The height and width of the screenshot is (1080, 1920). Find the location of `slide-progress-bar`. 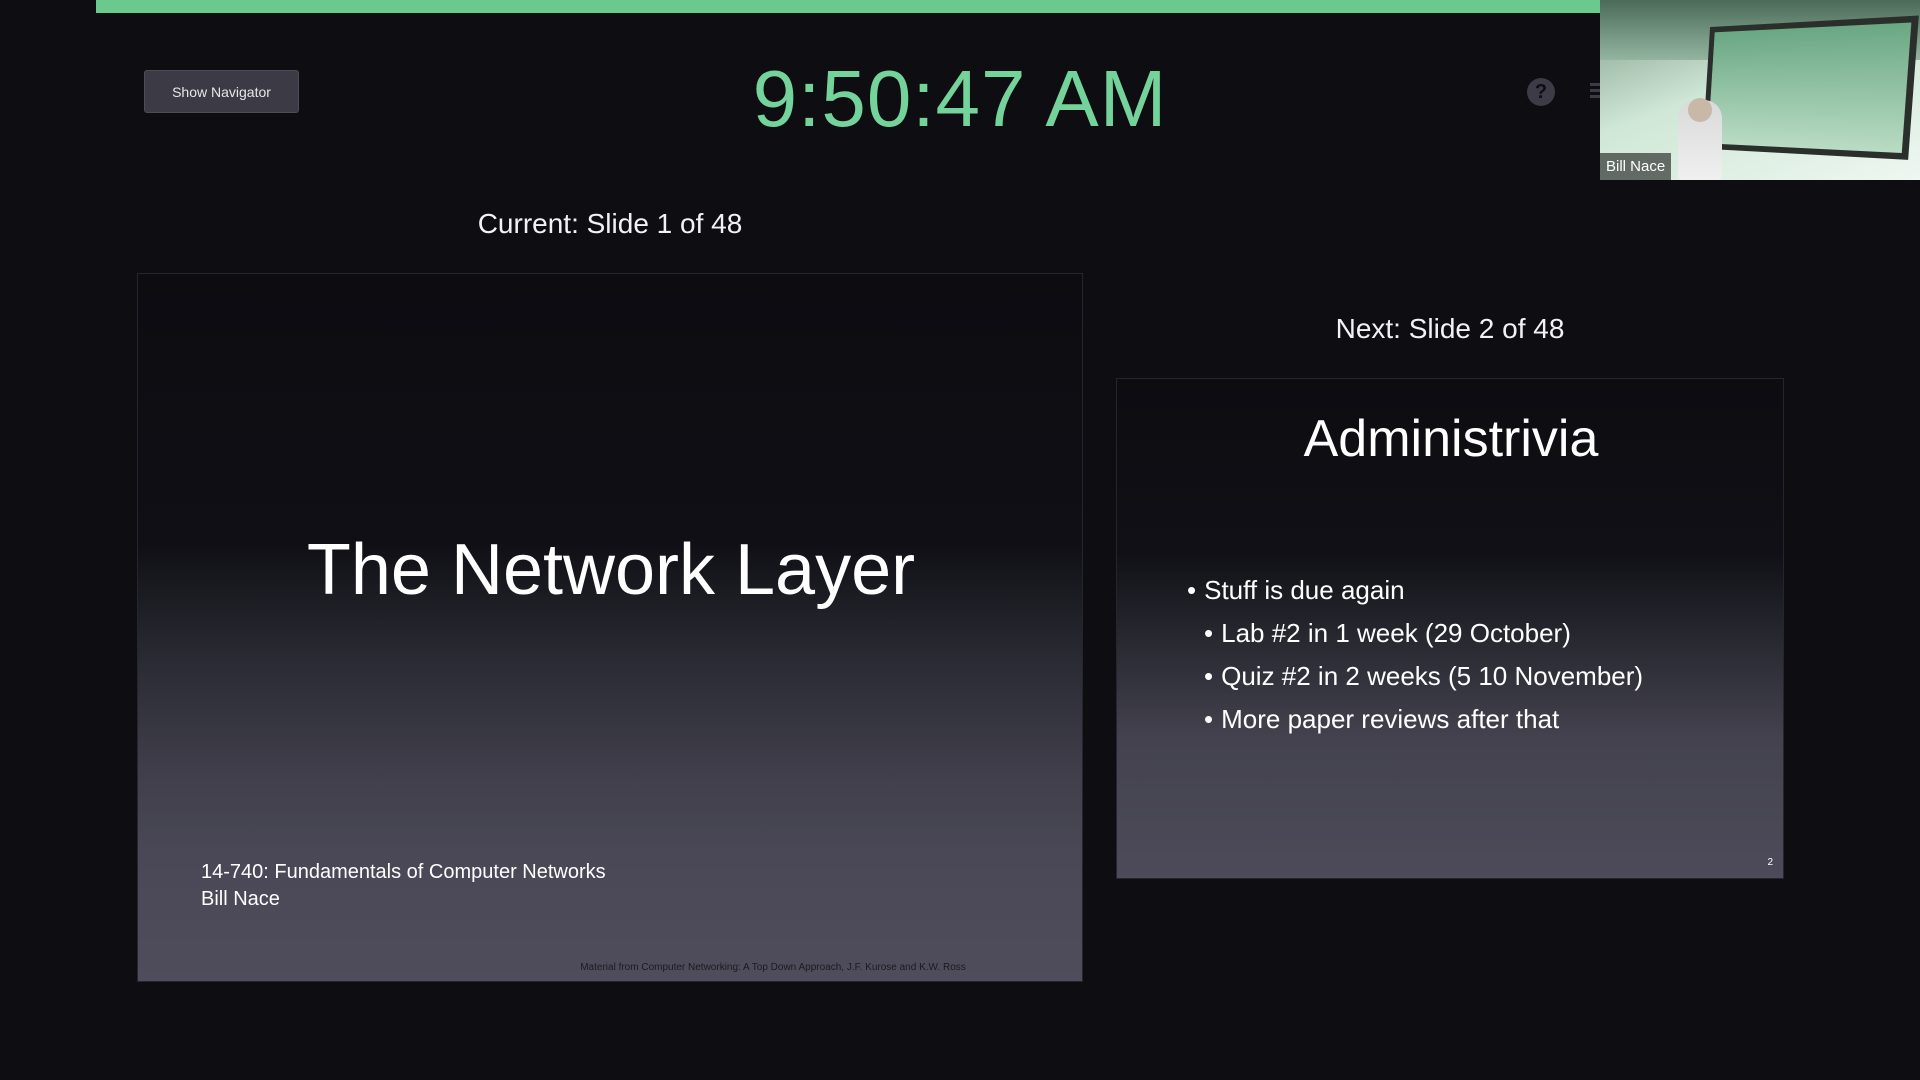

slide-progress-bar is located at coordinates (848, 6).